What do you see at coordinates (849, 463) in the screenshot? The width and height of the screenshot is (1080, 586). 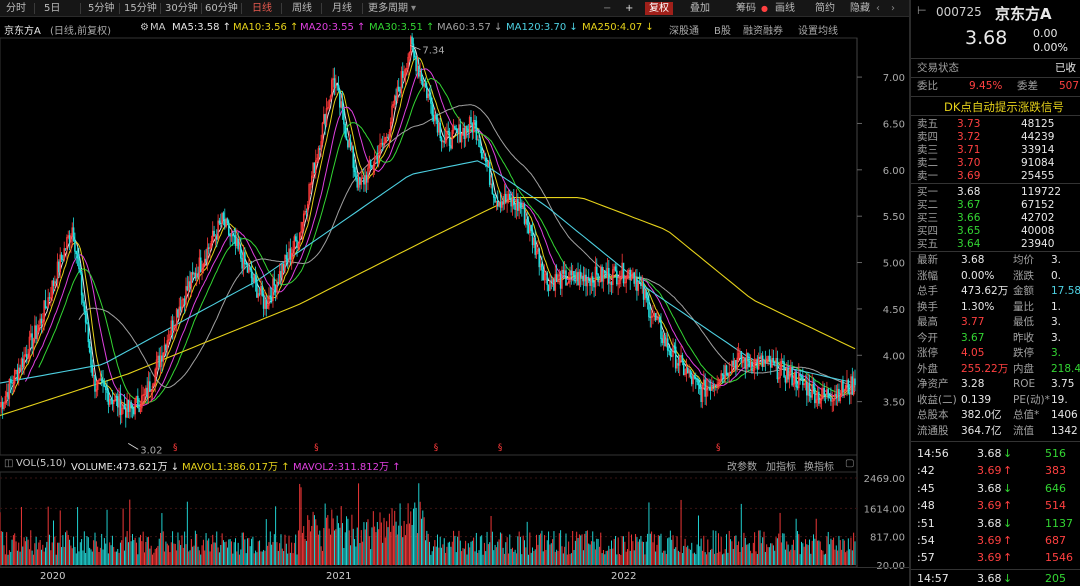 I see `window-icon: ▢` at bounding box center [849, 463].